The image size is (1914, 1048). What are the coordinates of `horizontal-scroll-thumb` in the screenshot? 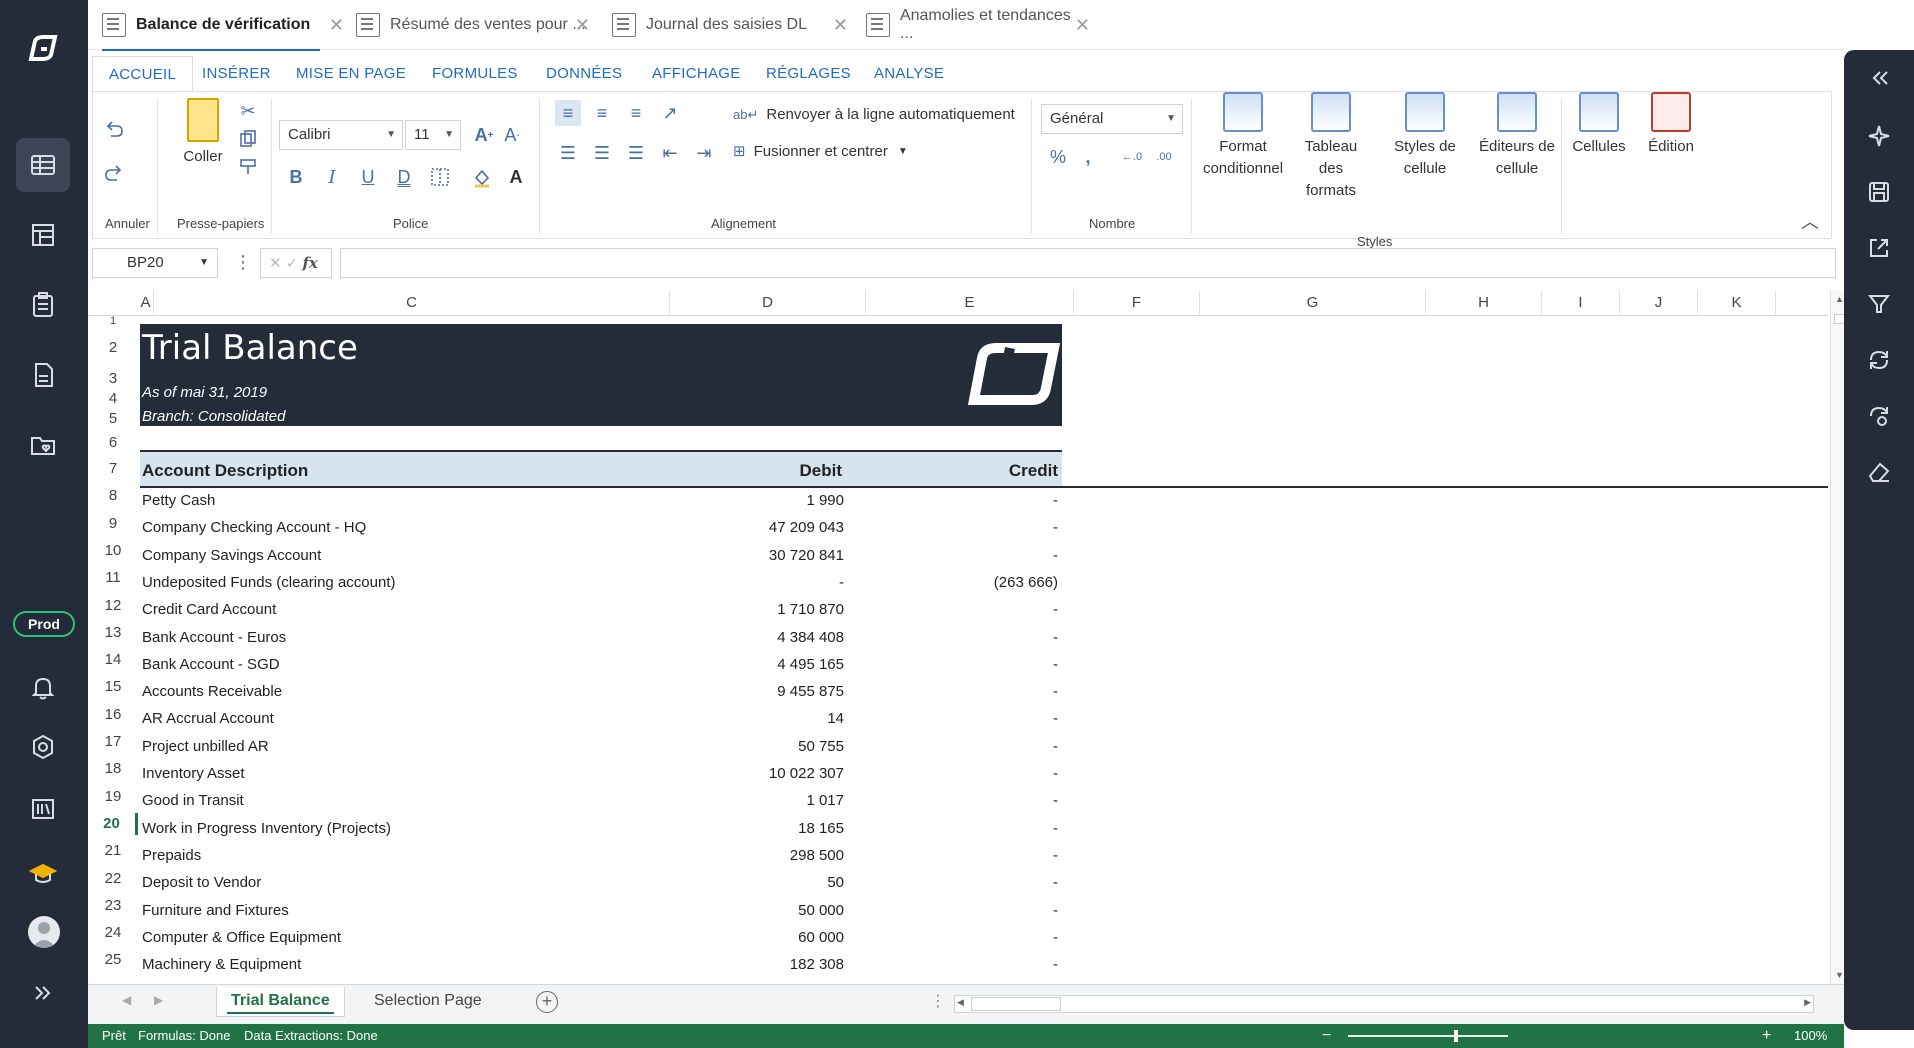 It's located at (1016, 1004).